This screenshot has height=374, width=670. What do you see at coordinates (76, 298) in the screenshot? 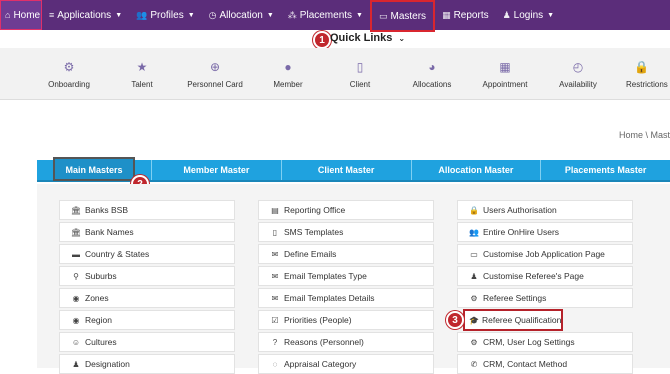
I see `globe-icon: ◉` at bounding box center [76, 298].